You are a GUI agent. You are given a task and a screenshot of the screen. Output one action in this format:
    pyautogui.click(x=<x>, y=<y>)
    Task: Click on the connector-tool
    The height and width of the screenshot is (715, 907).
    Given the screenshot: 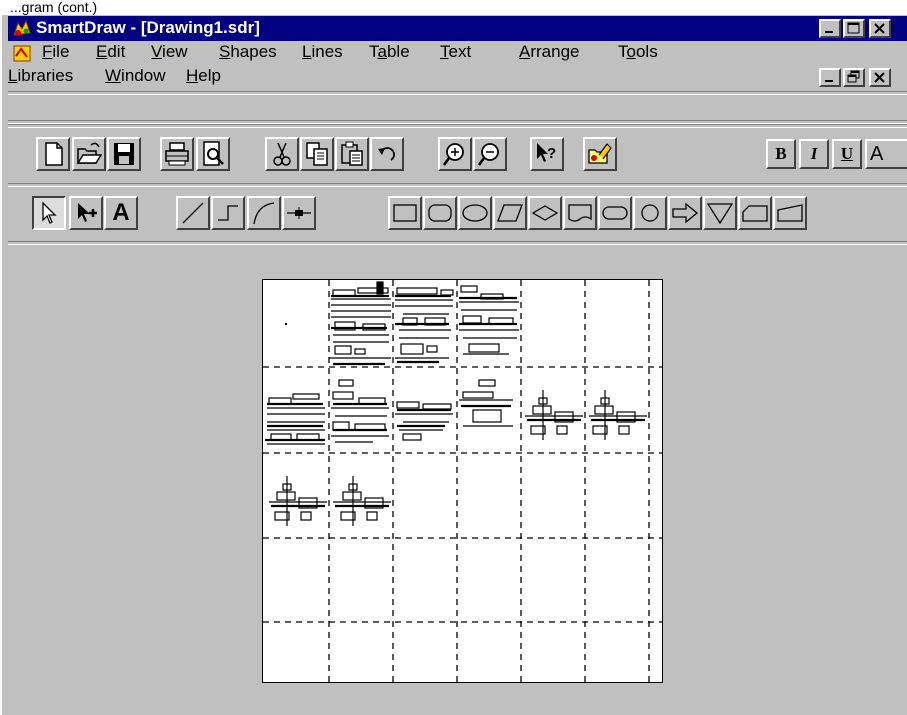 What is the action you would take?
    pyautogui.click(x=299, y=213)
    